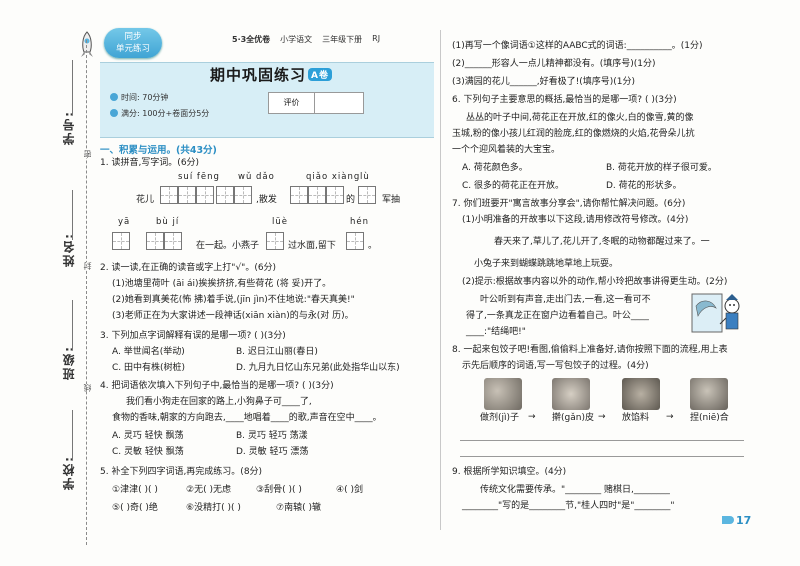 This screenshot has width=800, height=566. I want to click on r-sub-3: (3)满园的花儿______,好看极了!(填序号)(1分), so click(543, 82).